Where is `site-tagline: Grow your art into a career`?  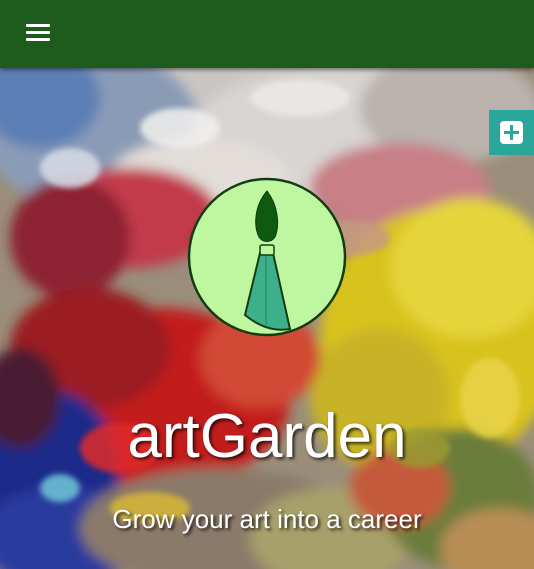
site-tagline: Grow your art into a career is located at coordinates (267, 519).